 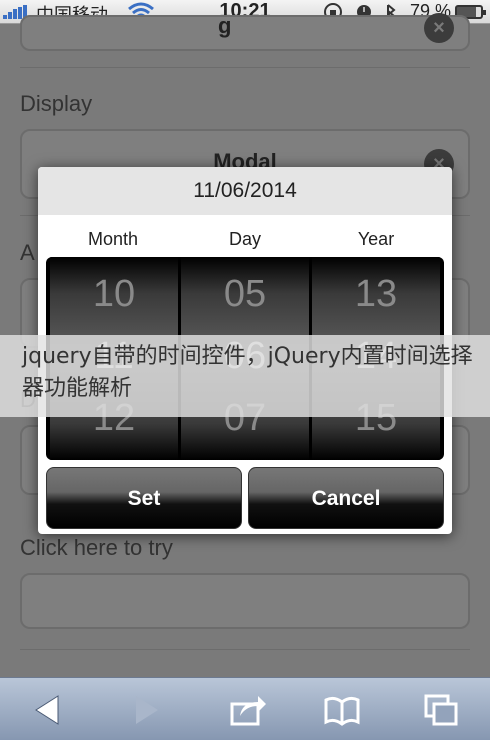 What do you see at coordinates (376, 294) in the screenshot?
I see `year-option: 13` at bounding box center [376, 294].